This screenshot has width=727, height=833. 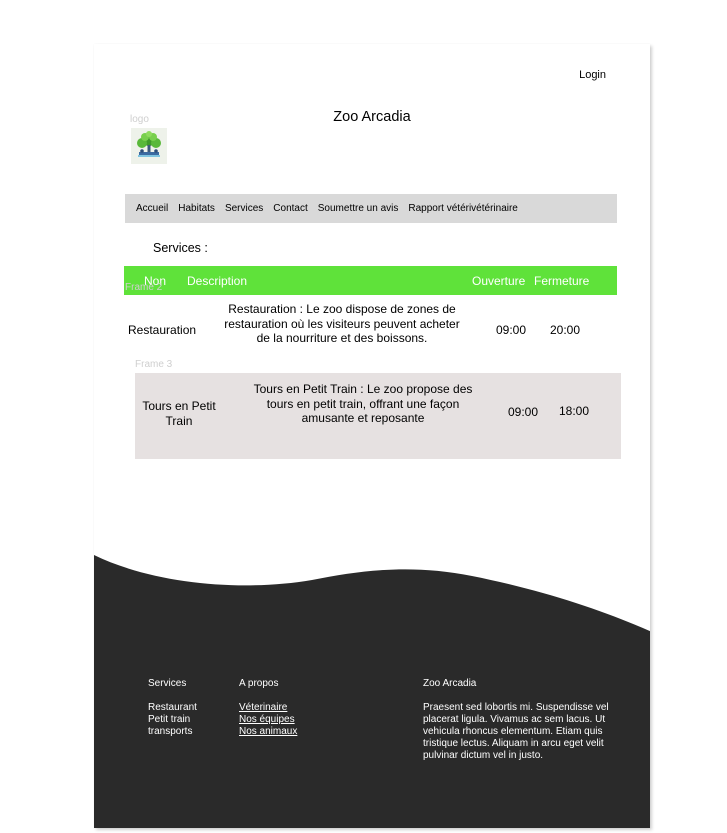 What do you see at coordinates (450, 683) in the screenshot?
I see `footer-brand-title: Zoo Arcadia` at bounding box center [450, 683].